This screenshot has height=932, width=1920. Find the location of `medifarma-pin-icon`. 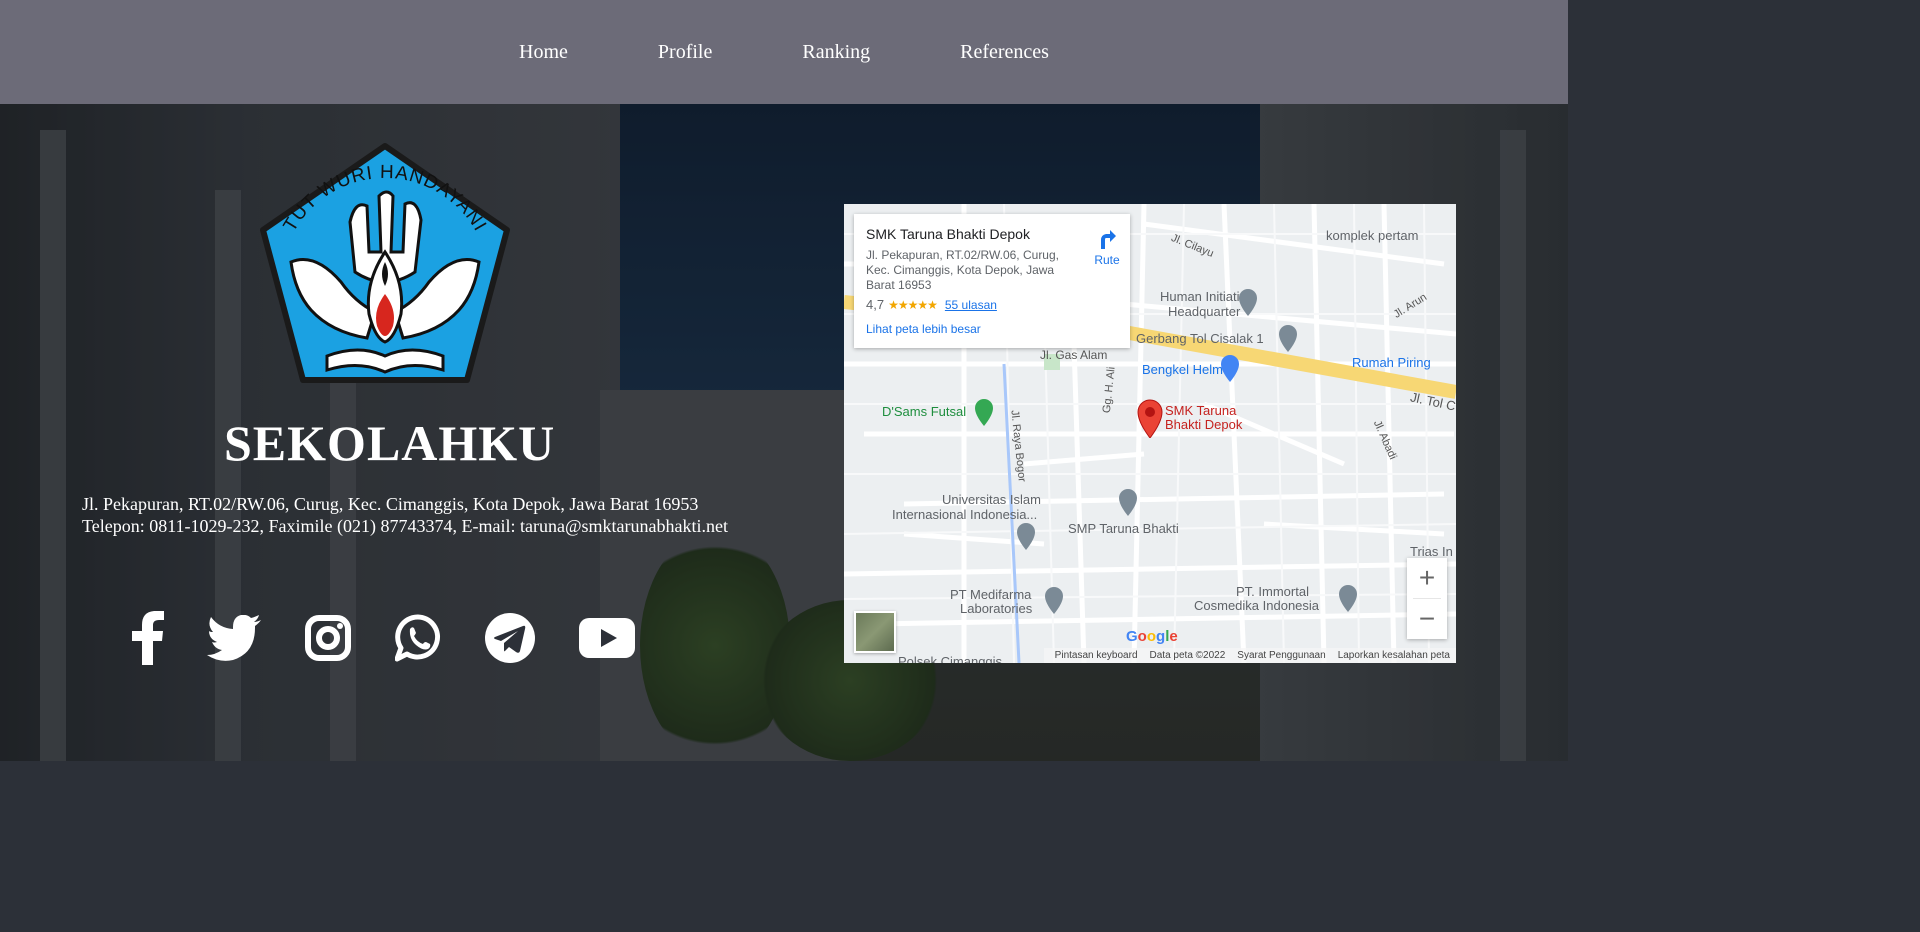

medifarma-pin-icon is located at coordinates (1054, 600).